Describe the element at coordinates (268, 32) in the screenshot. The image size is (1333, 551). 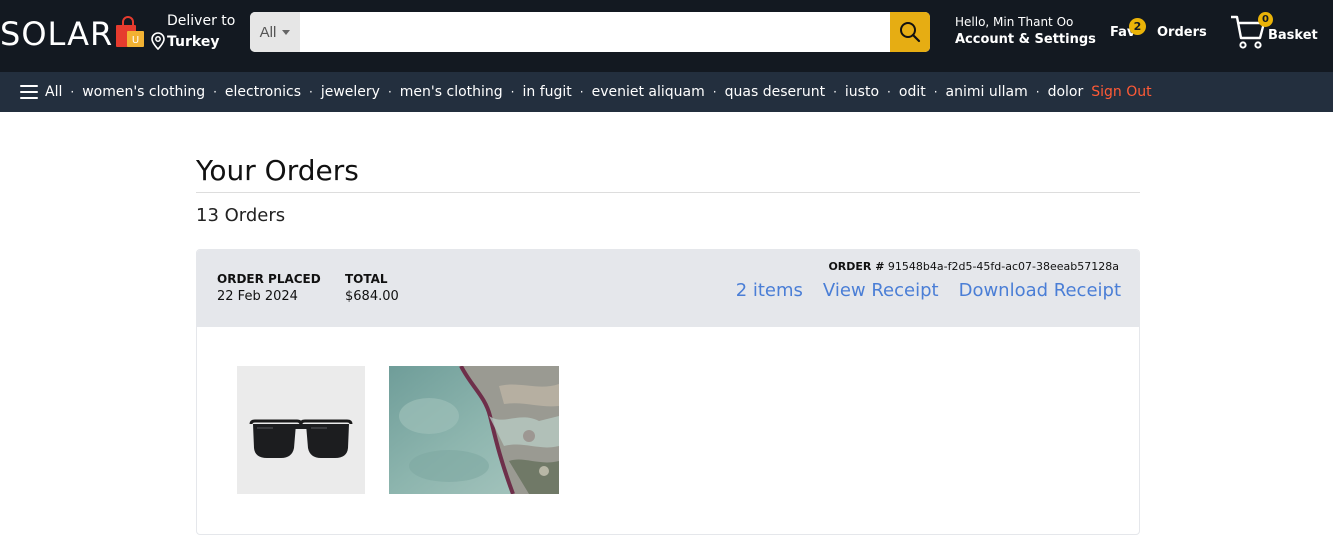
I see `search-category-value: All` at that location.